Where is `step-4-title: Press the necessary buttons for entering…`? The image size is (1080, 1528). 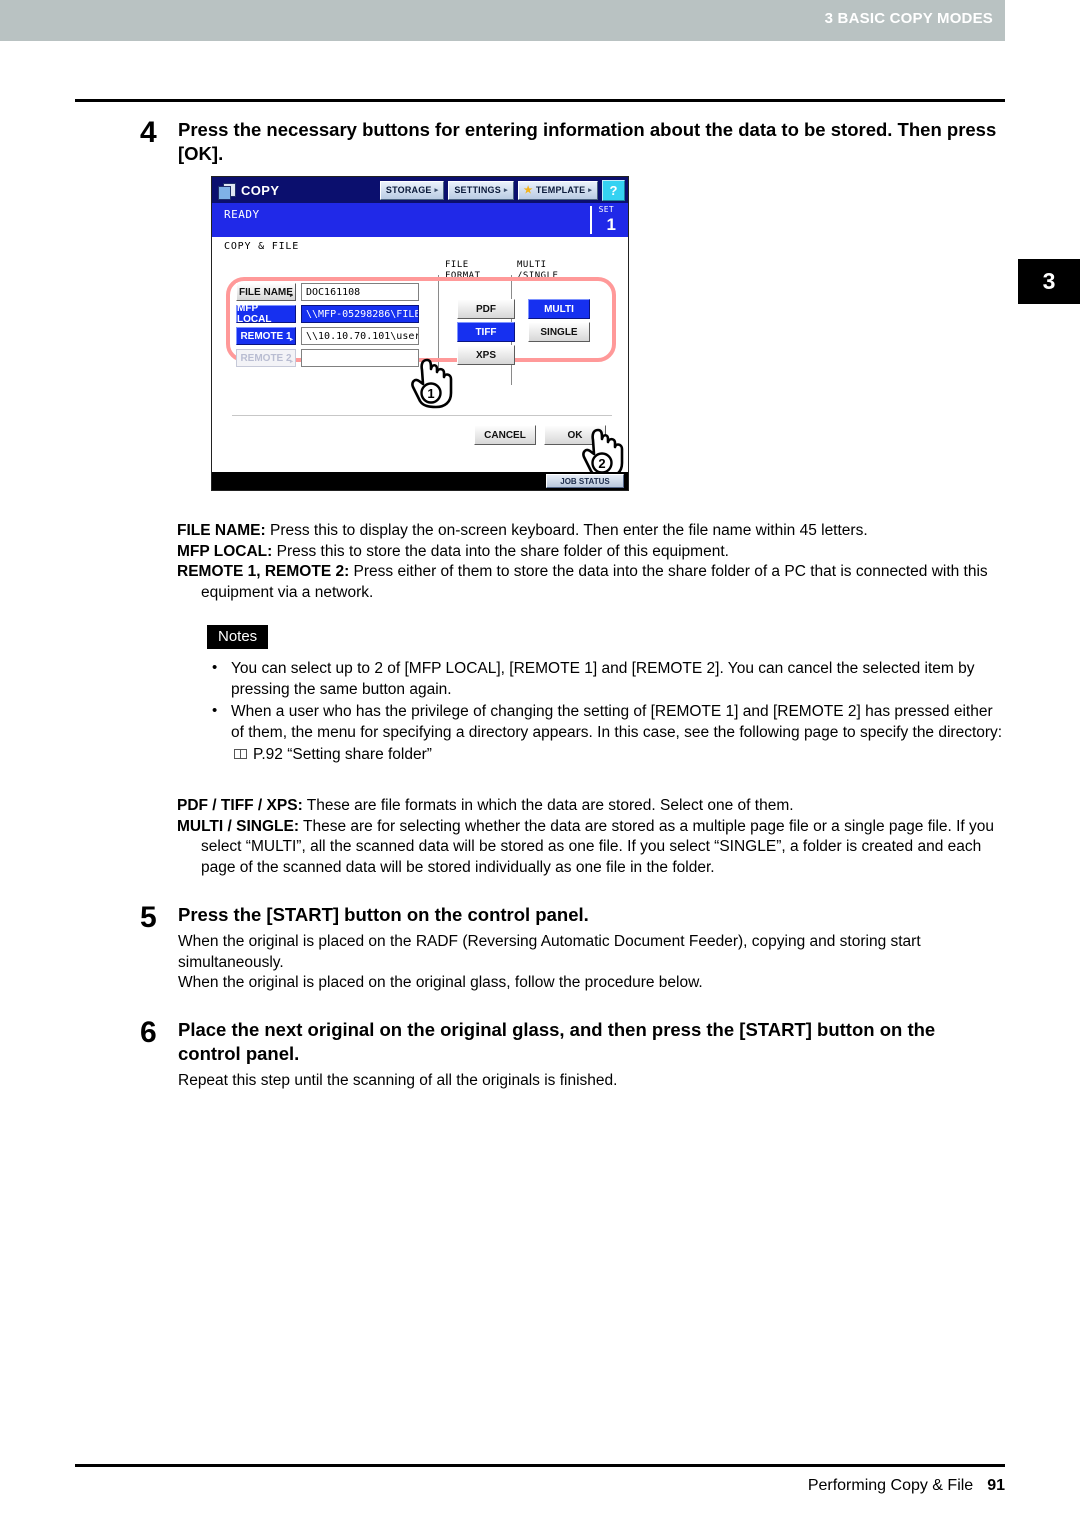 step-4-title: Press the necessary buttons for entering… is located at coordinates (587, 142).